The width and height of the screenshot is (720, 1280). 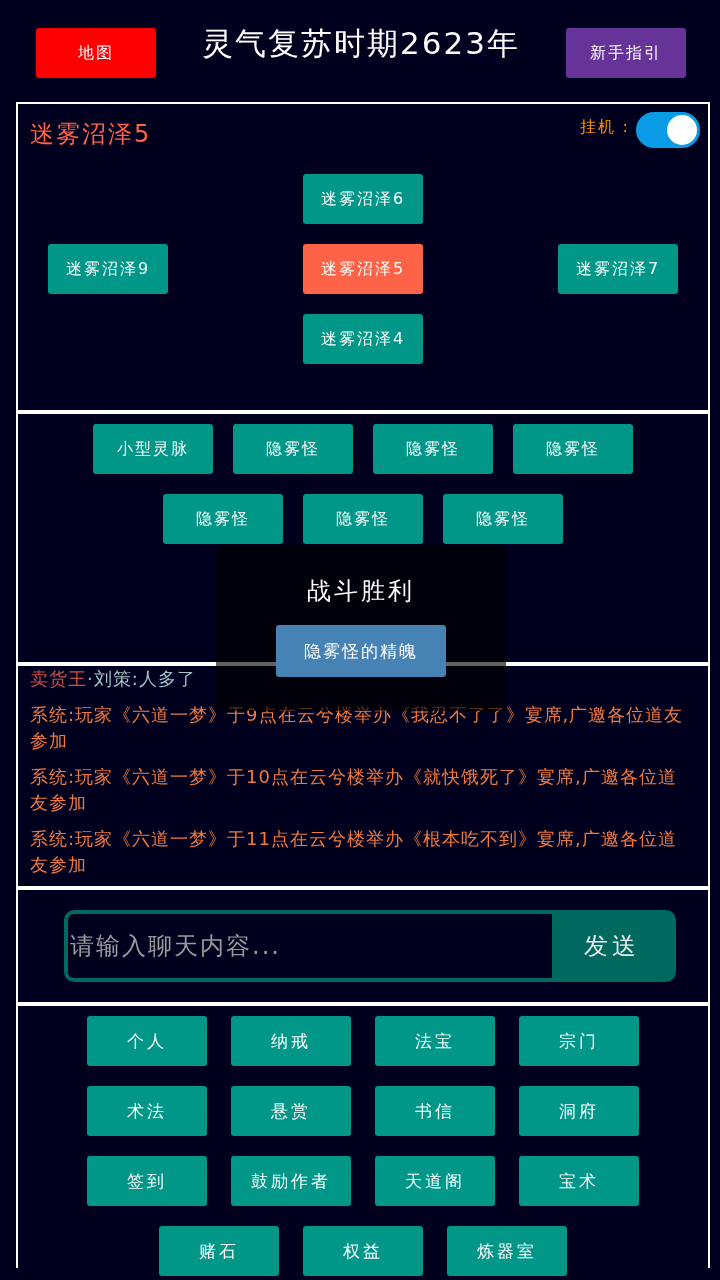 What do you see at coordinates (219, 1251) in the screenshot?
I see `menu-button: 赌石` at bounding box center [219, 1251].